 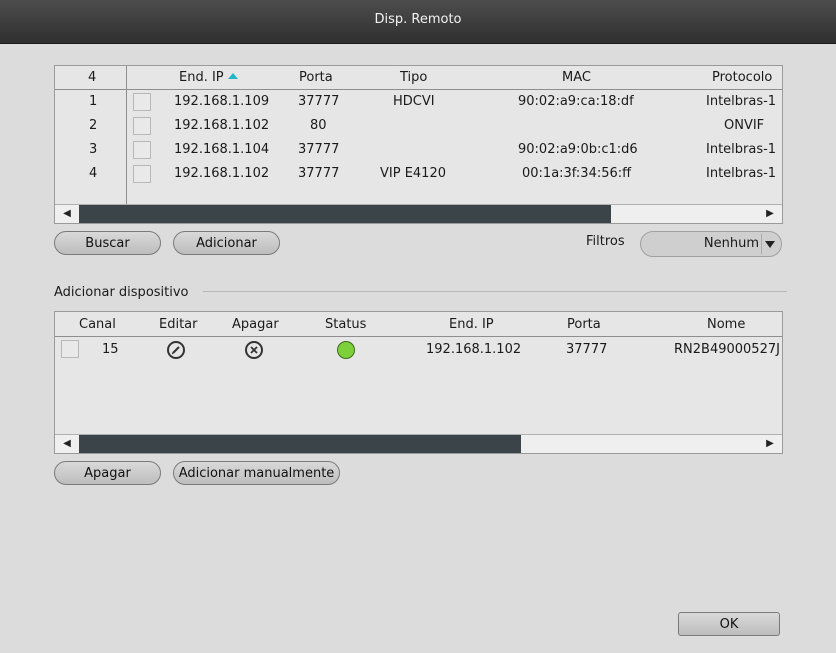 I want to click on buscar-button: Buscar, so click(x=107, y=243).